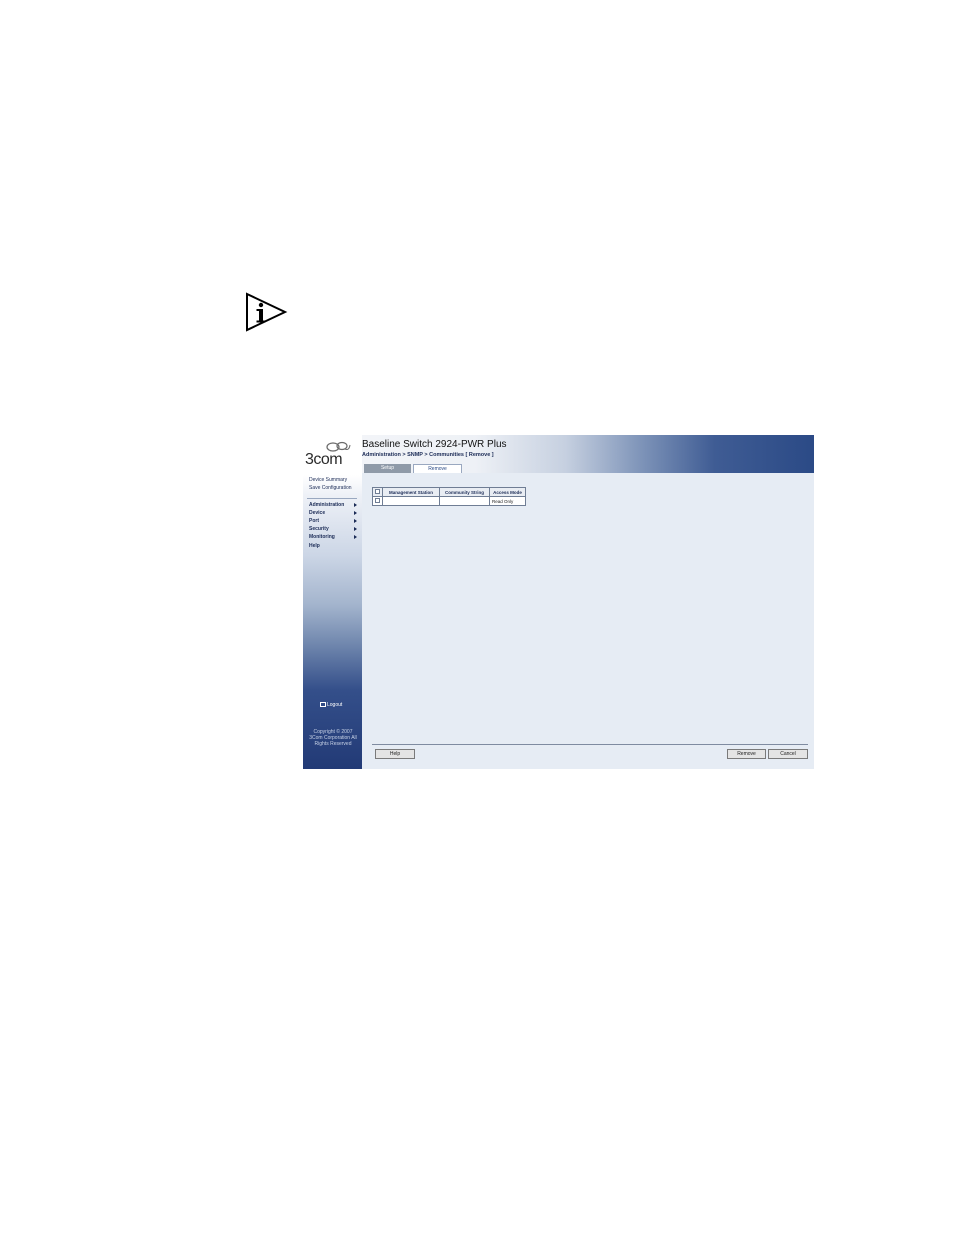 This screenshot has height=1235, width=954. I want to click on sidebar-item-help: Help, so click(314, 546).